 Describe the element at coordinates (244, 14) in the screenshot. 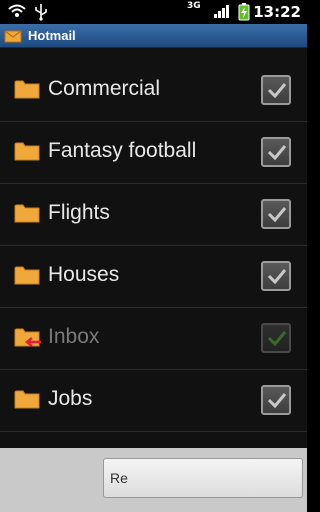

I see `battery-charging-icon` at that location.